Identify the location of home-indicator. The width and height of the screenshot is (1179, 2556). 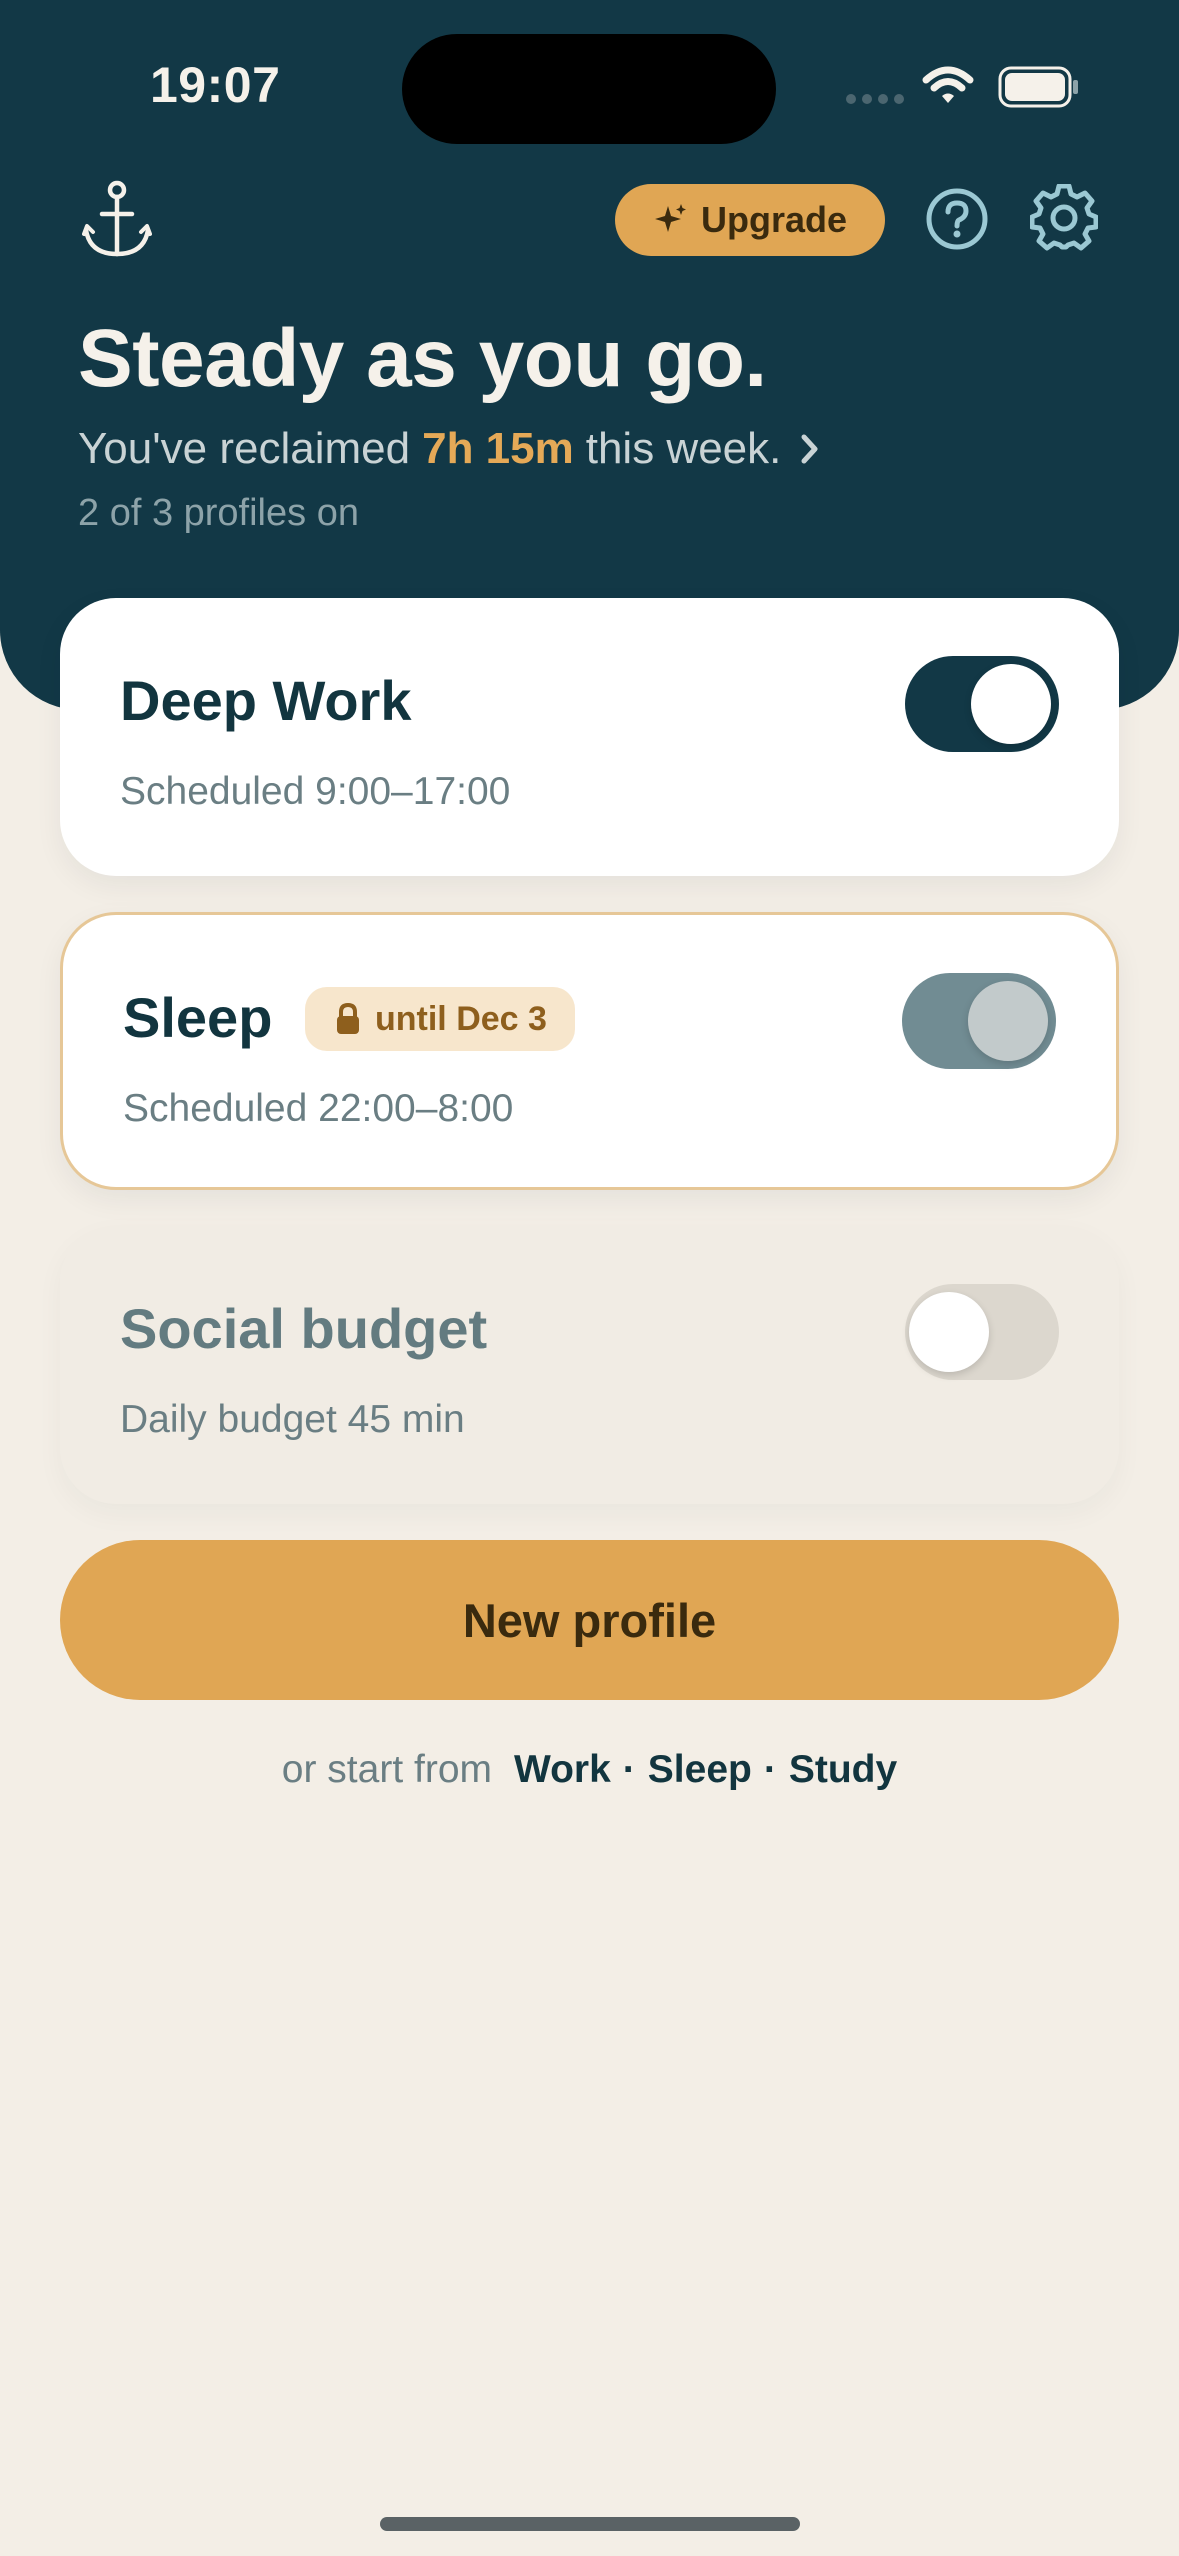
(590, 2524).